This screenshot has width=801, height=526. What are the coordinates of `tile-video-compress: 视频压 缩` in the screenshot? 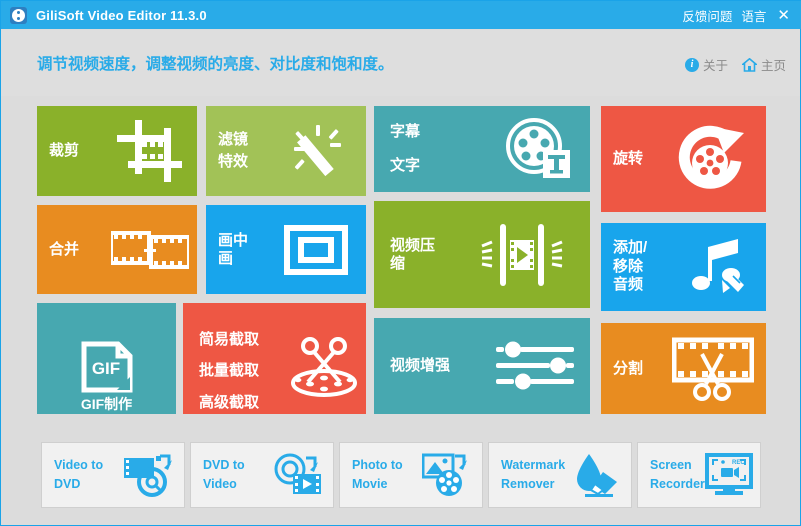 It's located at (482, 254).